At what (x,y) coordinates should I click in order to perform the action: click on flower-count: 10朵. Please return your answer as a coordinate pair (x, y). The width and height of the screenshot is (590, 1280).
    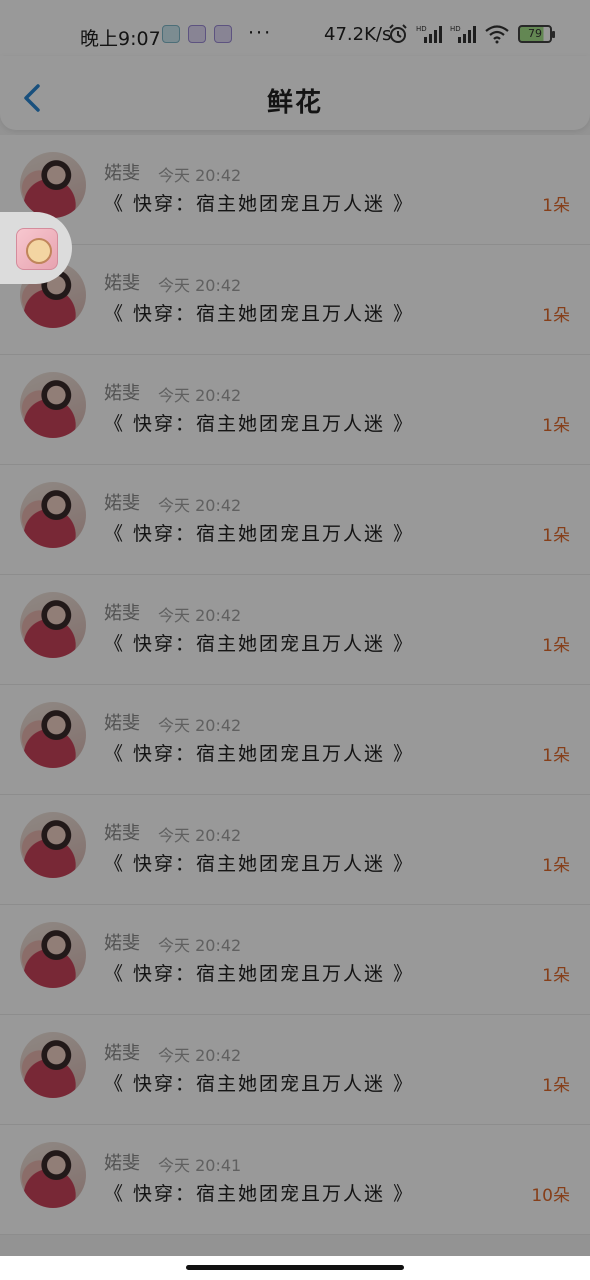
    Looking at the image, I should click on (550, 1196).